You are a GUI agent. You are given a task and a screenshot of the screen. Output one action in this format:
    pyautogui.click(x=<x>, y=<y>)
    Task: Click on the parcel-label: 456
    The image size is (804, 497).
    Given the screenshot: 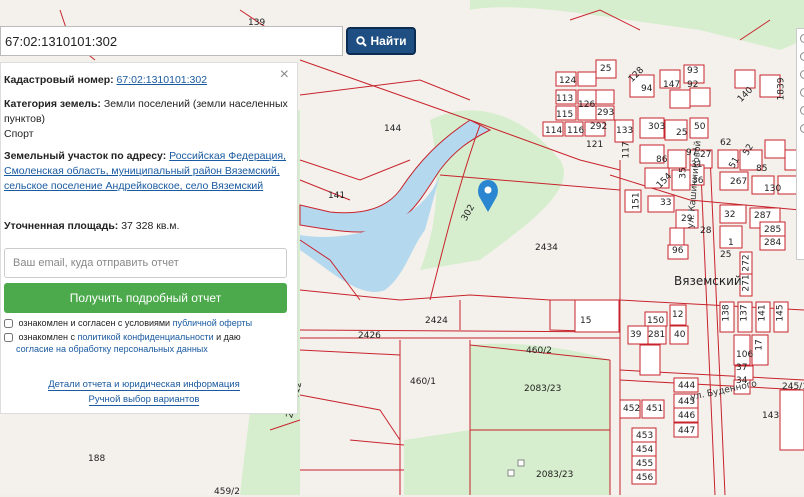 What is the action you would take?
    pyautogui.click(x=645, y=478)
    